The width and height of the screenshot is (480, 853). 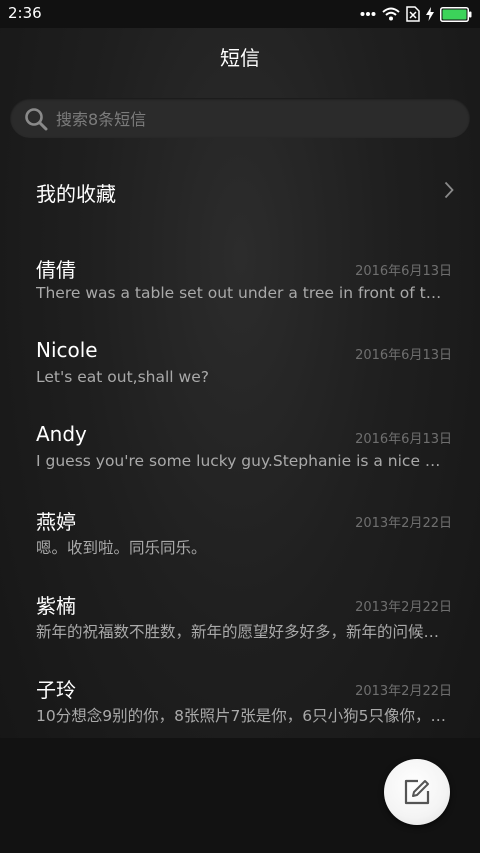 I want to click on wifi-icon, so click(x=391, y=14).